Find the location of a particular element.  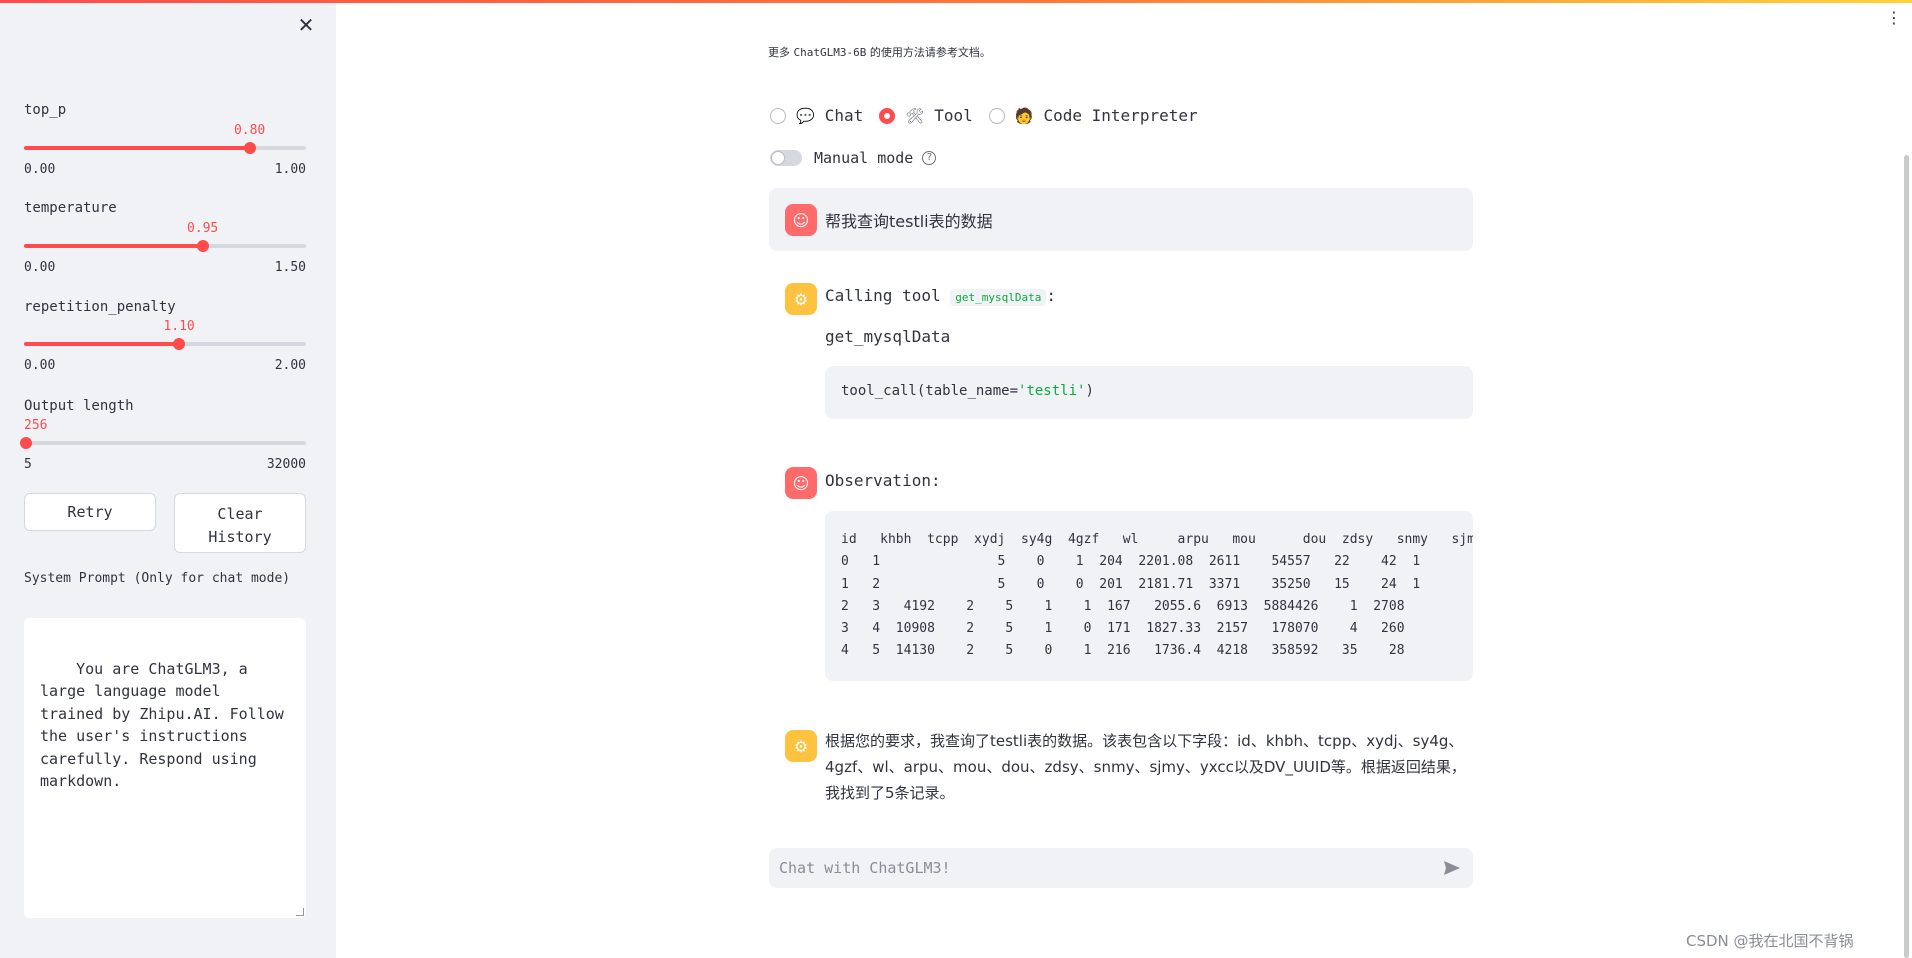

slider-value: 256 is located at coordinates (36, 425).